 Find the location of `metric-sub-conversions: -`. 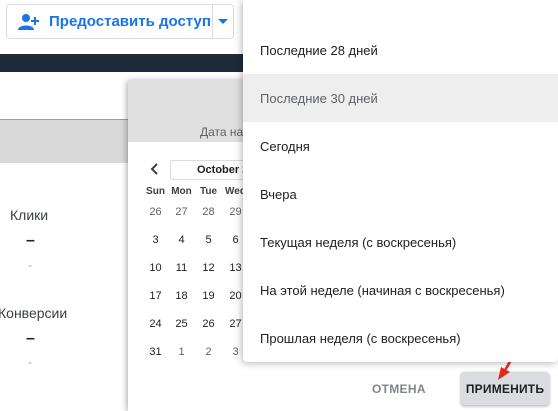

metric-sub-conversions: - is located at coordinates (30, 362).